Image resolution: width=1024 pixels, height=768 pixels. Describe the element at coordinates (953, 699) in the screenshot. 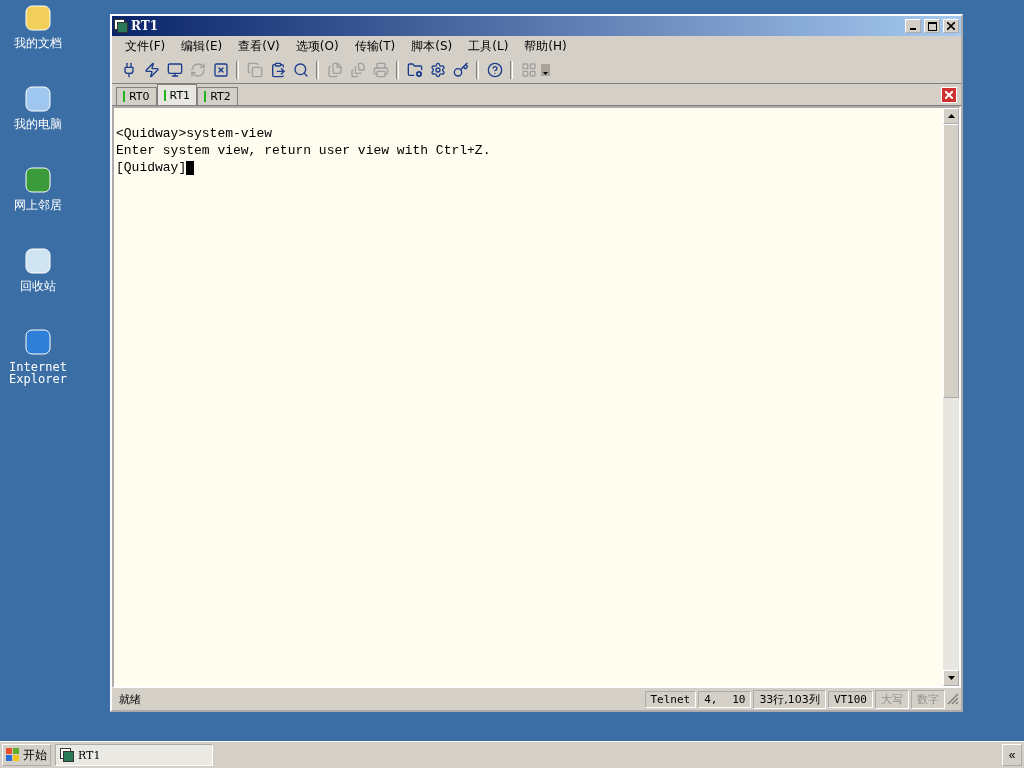

I see `resize-grip-icon` at that location.